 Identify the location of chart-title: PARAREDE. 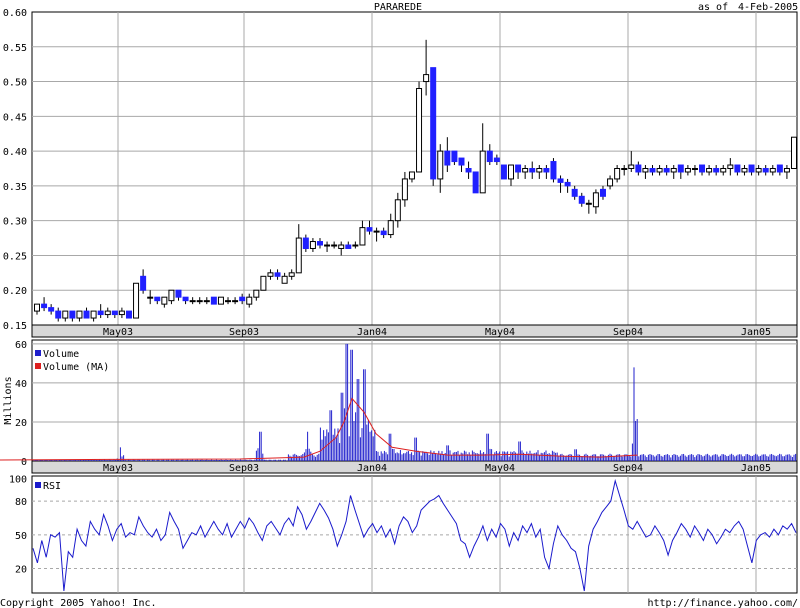
(398, 7).